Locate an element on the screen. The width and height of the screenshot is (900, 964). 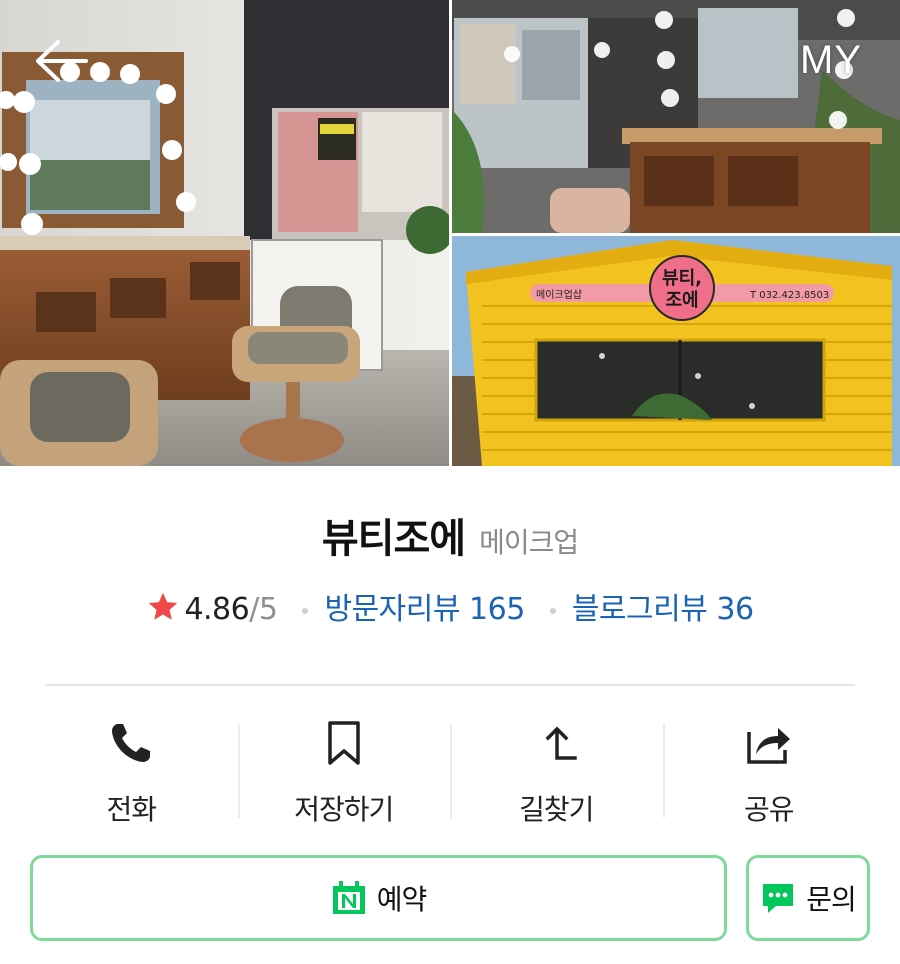
reserve-button: 예약 is located at coordinates (378, 898).